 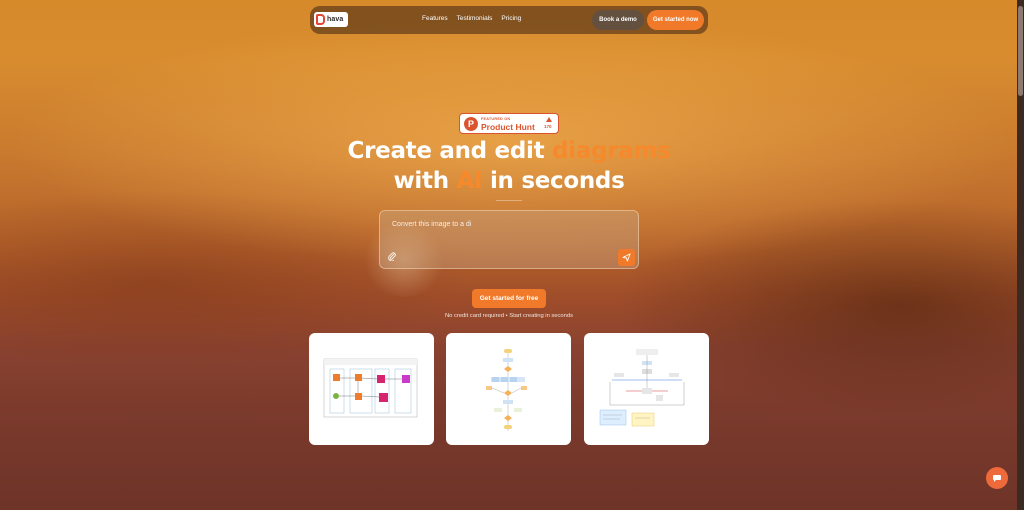 I want to click on hero-divider, so click(x=509, y=200).